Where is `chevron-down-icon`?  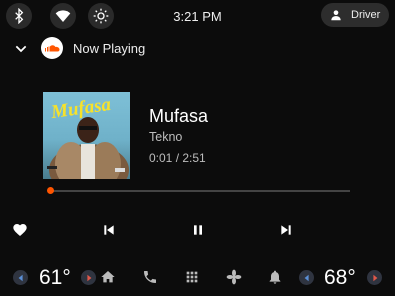 chevron-down-icon is located at coordinates (21, 49).